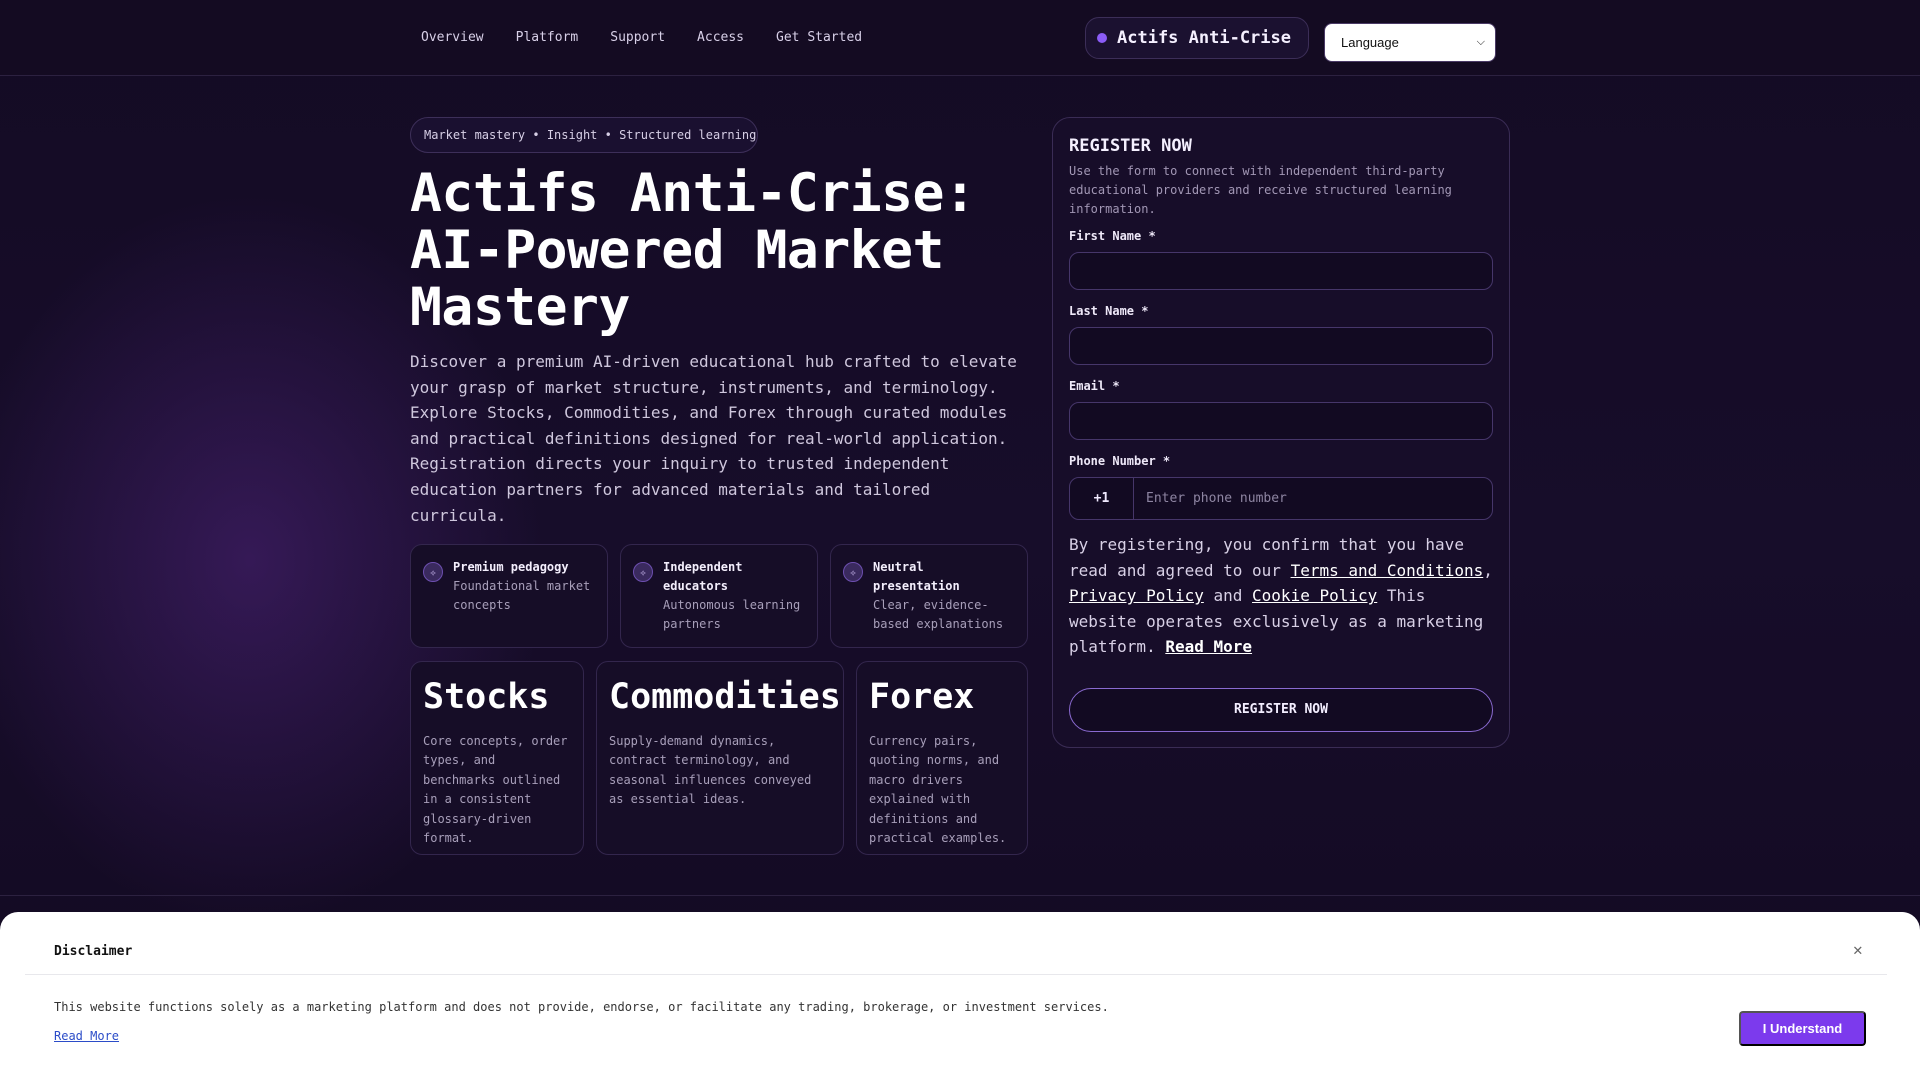  I want to click on nav-overview: Overview, so click(452, 37).